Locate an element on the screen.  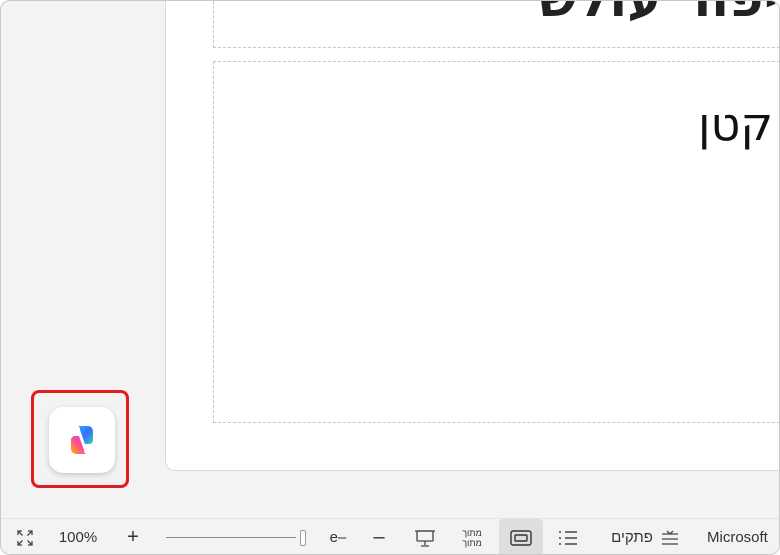
zoom-level: 100% is located at coordinates (78, 536).